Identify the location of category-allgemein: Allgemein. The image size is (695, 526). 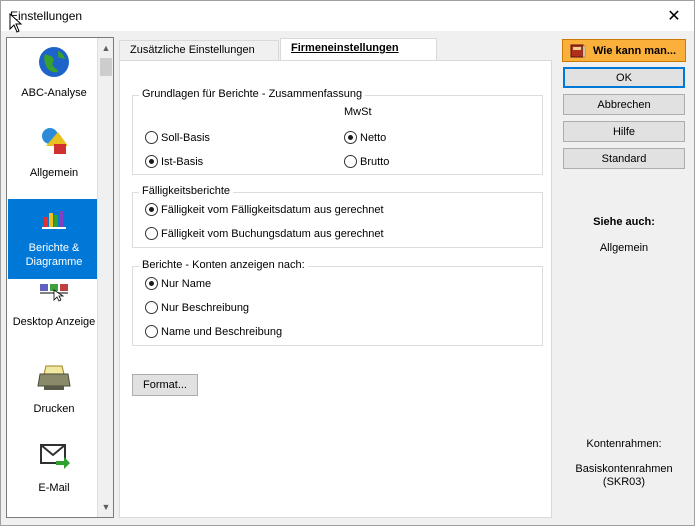
(54, 158).